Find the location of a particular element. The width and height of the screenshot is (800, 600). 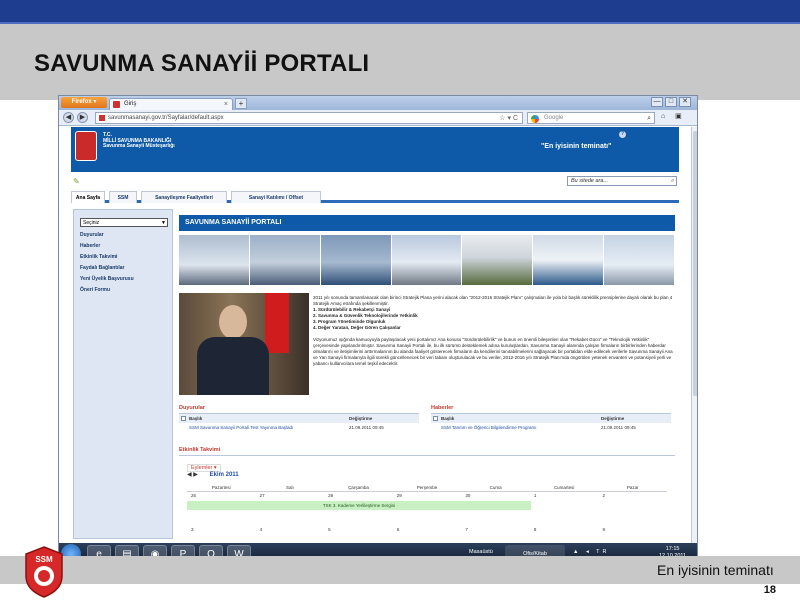

calendar-day: 29 is located at coordinates (427, 497).